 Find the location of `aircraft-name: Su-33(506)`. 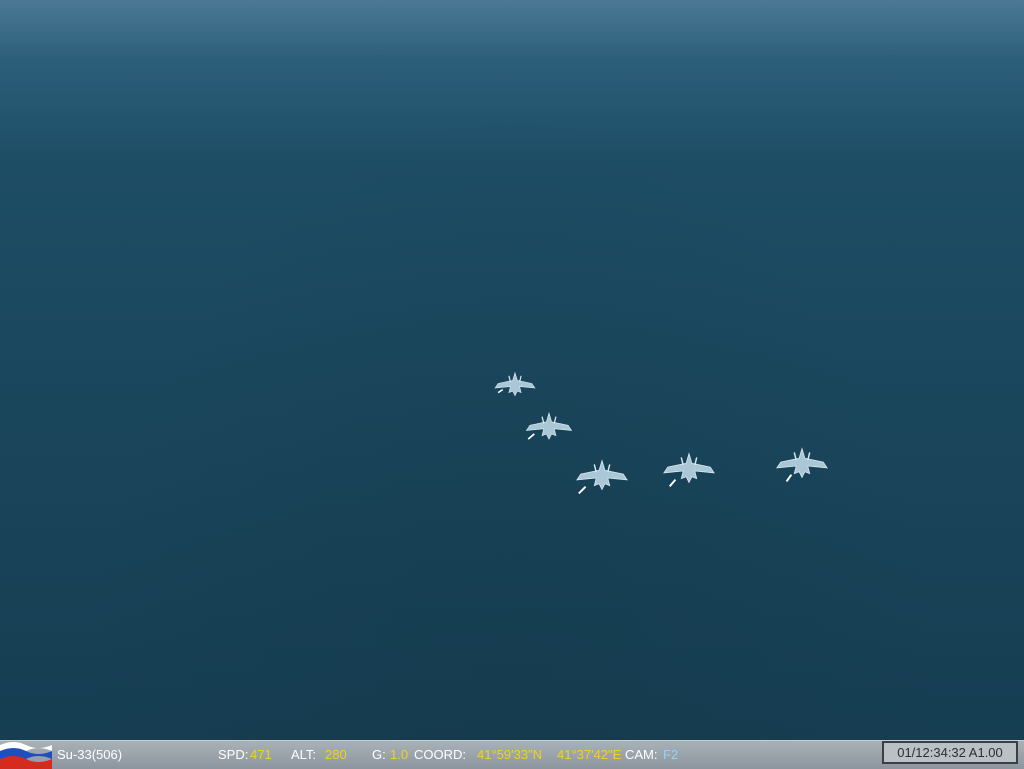

aircraft-name: Su-33(506) is located at coordinates (90, 754).